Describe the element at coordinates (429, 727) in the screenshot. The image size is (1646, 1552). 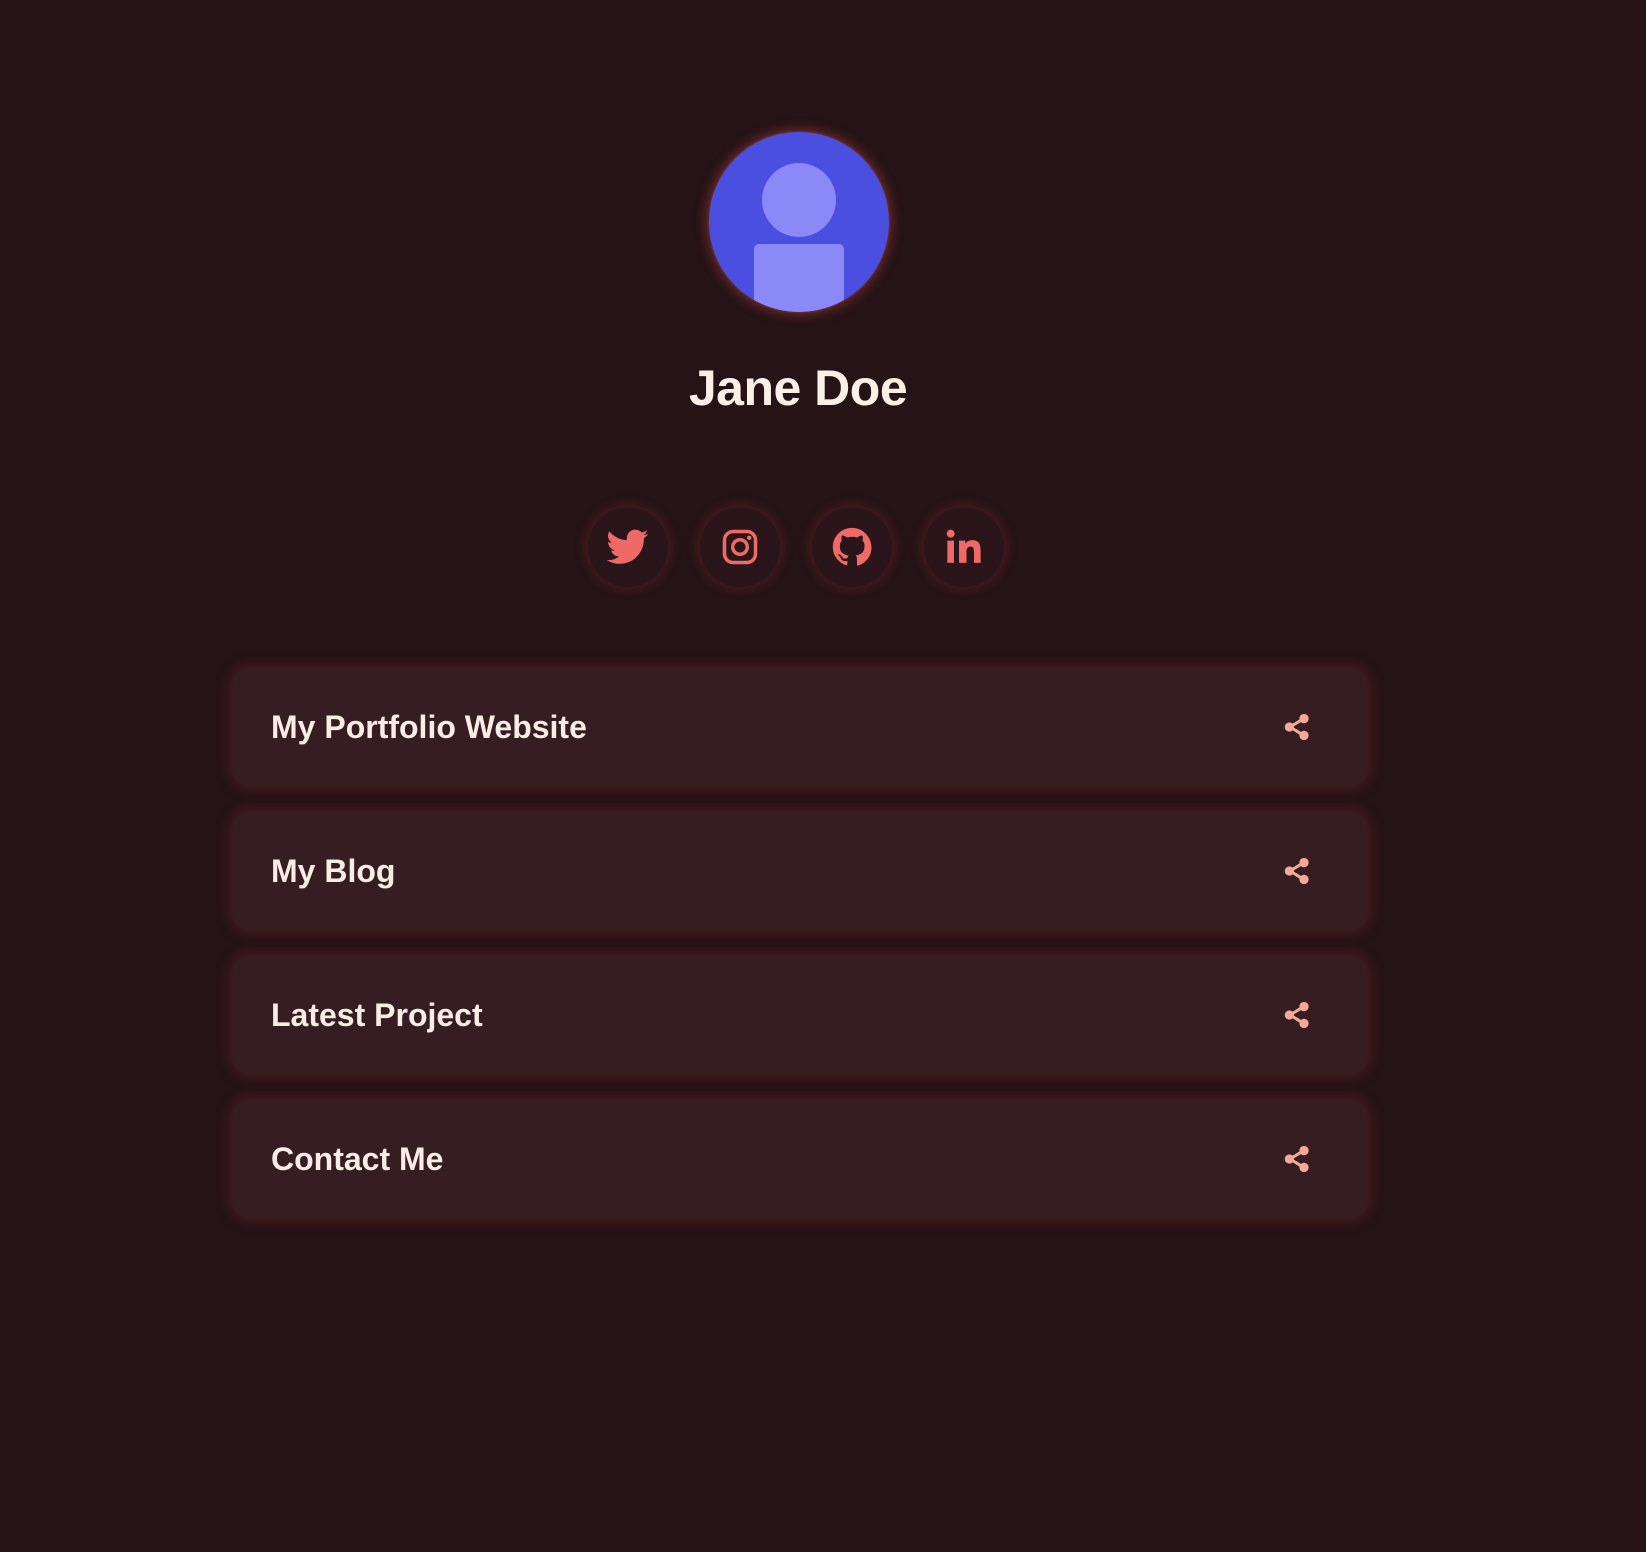
I see `link-label: My Portfolio Website` at that location.